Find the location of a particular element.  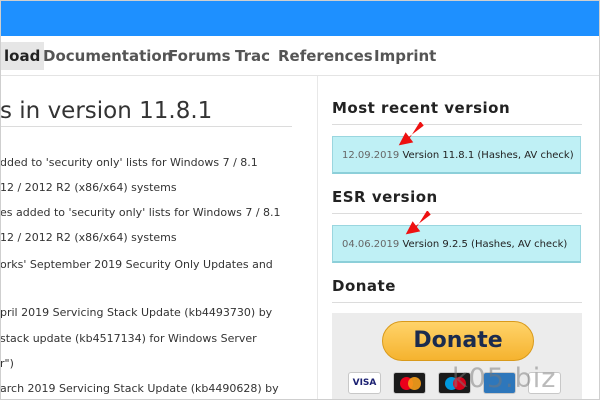

visa-card-icon: VISA is located at coordinates (364, 383).